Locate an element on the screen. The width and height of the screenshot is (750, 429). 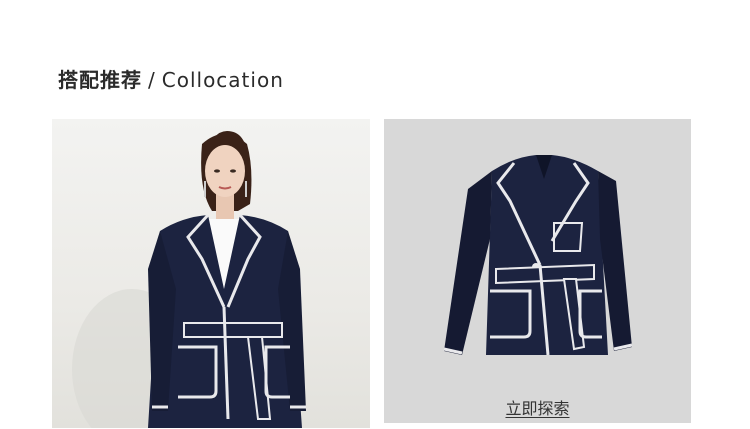
section-title-cn: 搭配推荐 is located at coordinates (100, 80).